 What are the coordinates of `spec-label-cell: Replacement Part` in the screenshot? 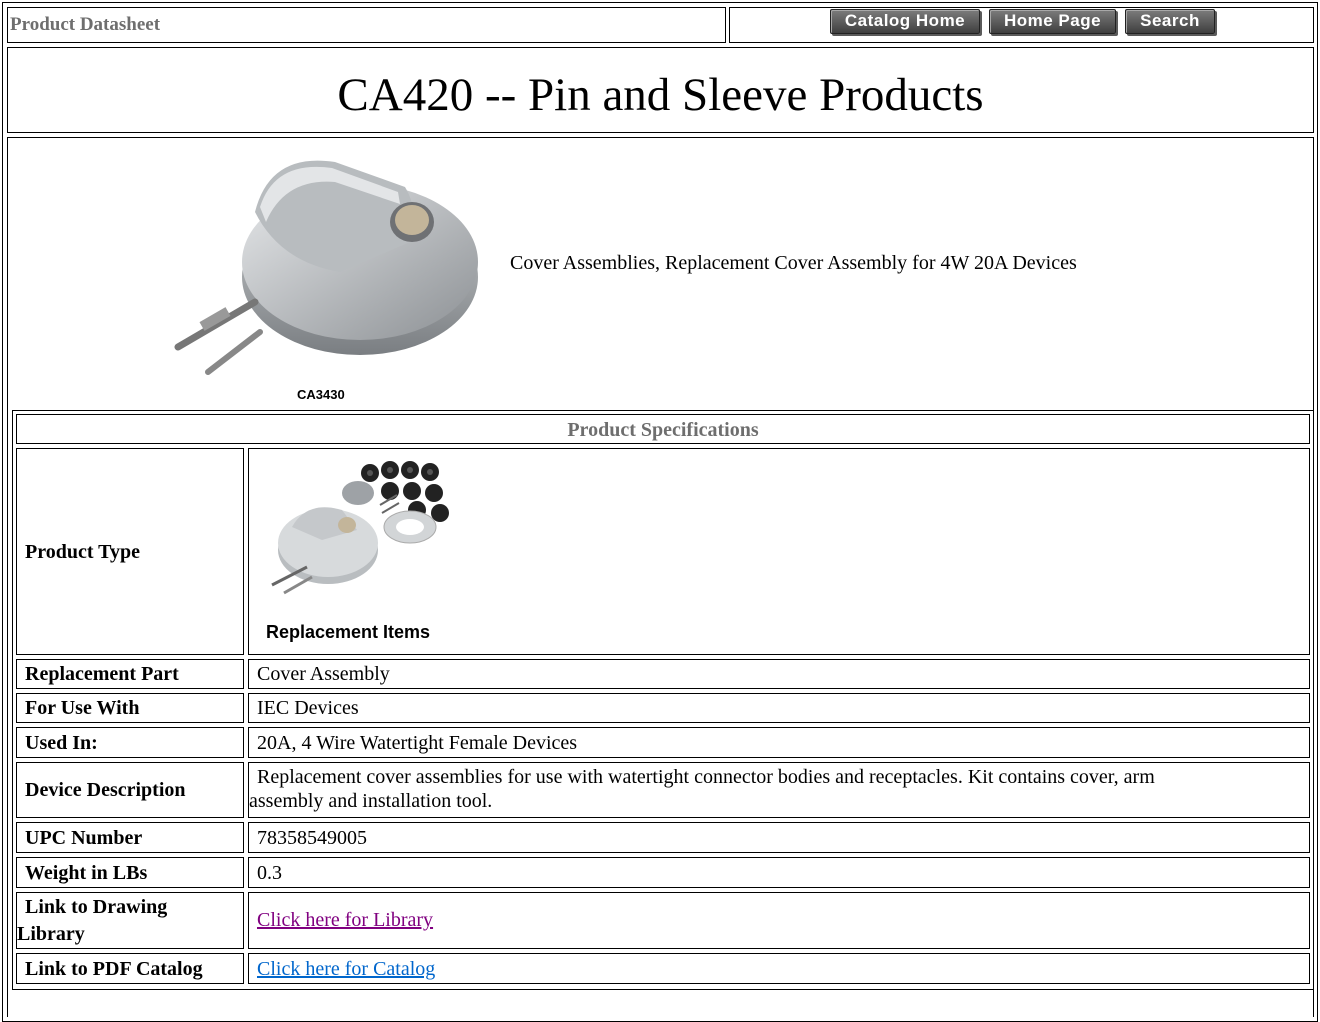 It's located at (130, 674).